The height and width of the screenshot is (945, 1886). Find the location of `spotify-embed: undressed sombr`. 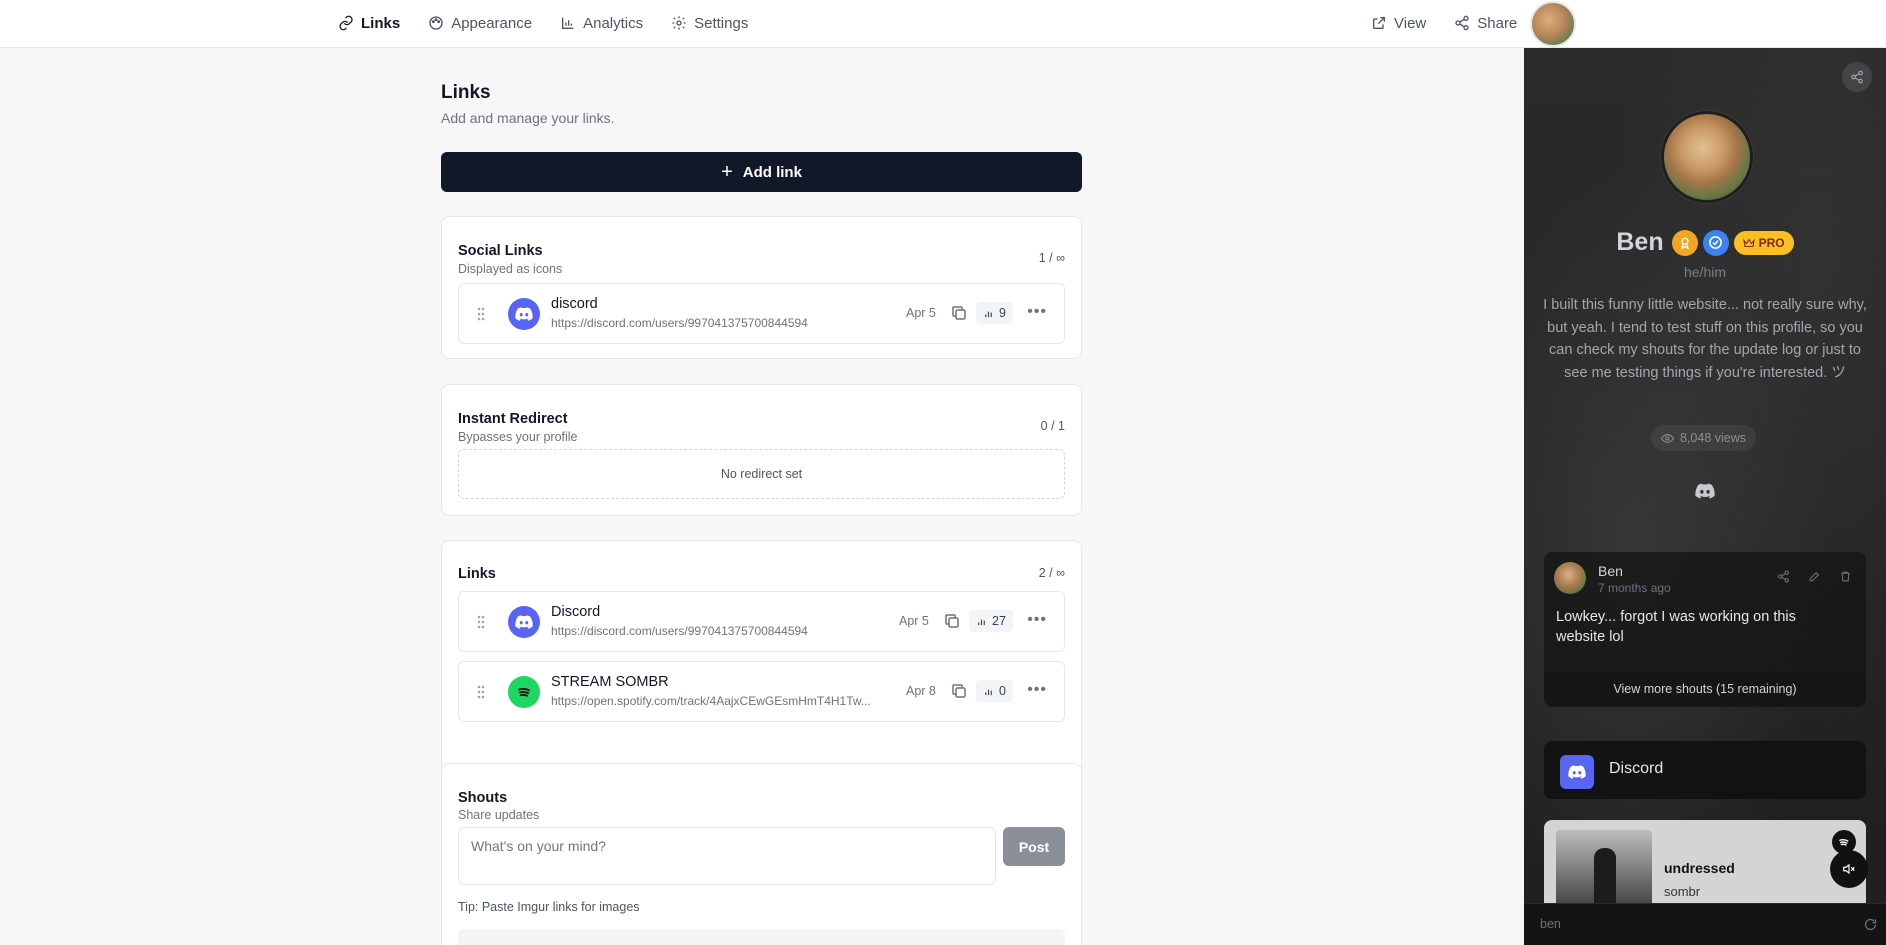

spotify-embed: undressed sombr is located at coordinates (1705, 865).